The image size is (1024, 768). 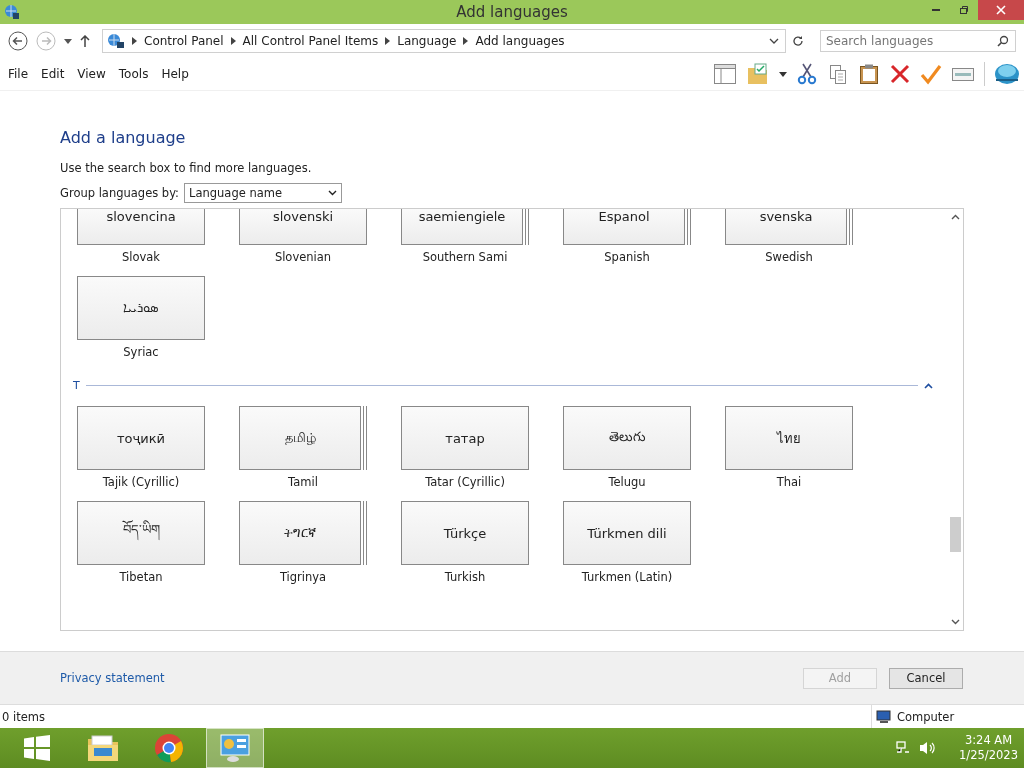 I want to click on language-tile: тоҷикӣ, so click(x=141, y=438).